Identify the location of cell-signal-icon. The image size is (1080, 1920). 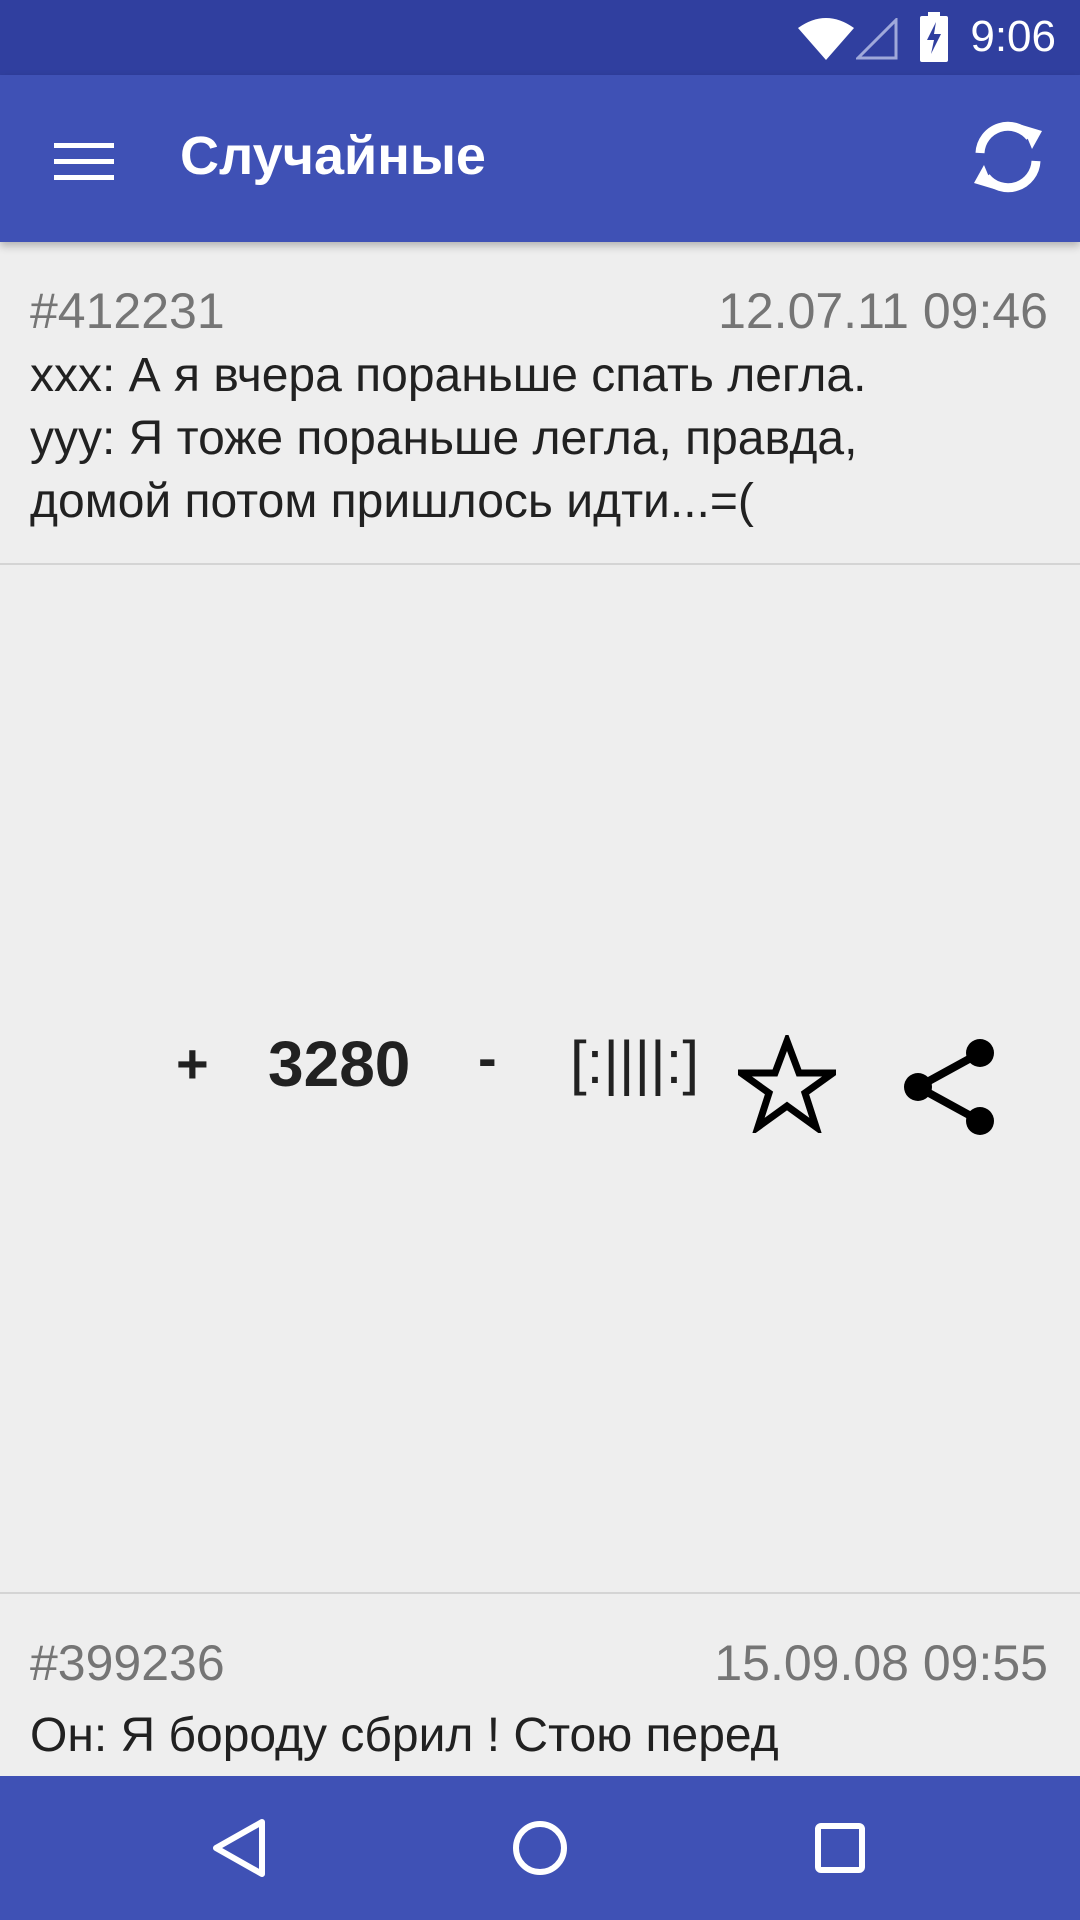
(877, 39).